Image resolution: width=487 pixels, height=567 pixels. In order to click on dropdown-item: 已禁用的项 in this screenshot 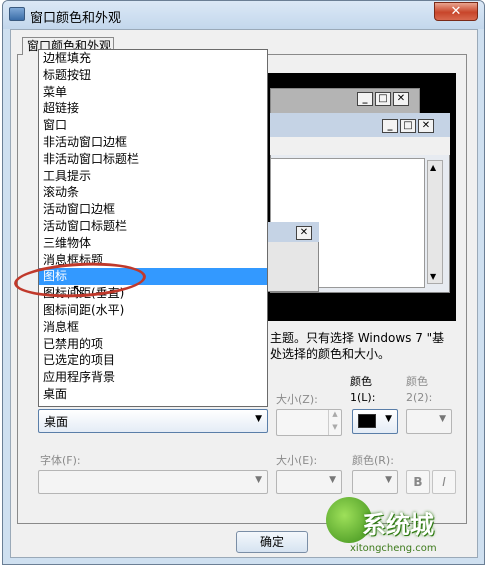, I will do `click(153, 344)`.